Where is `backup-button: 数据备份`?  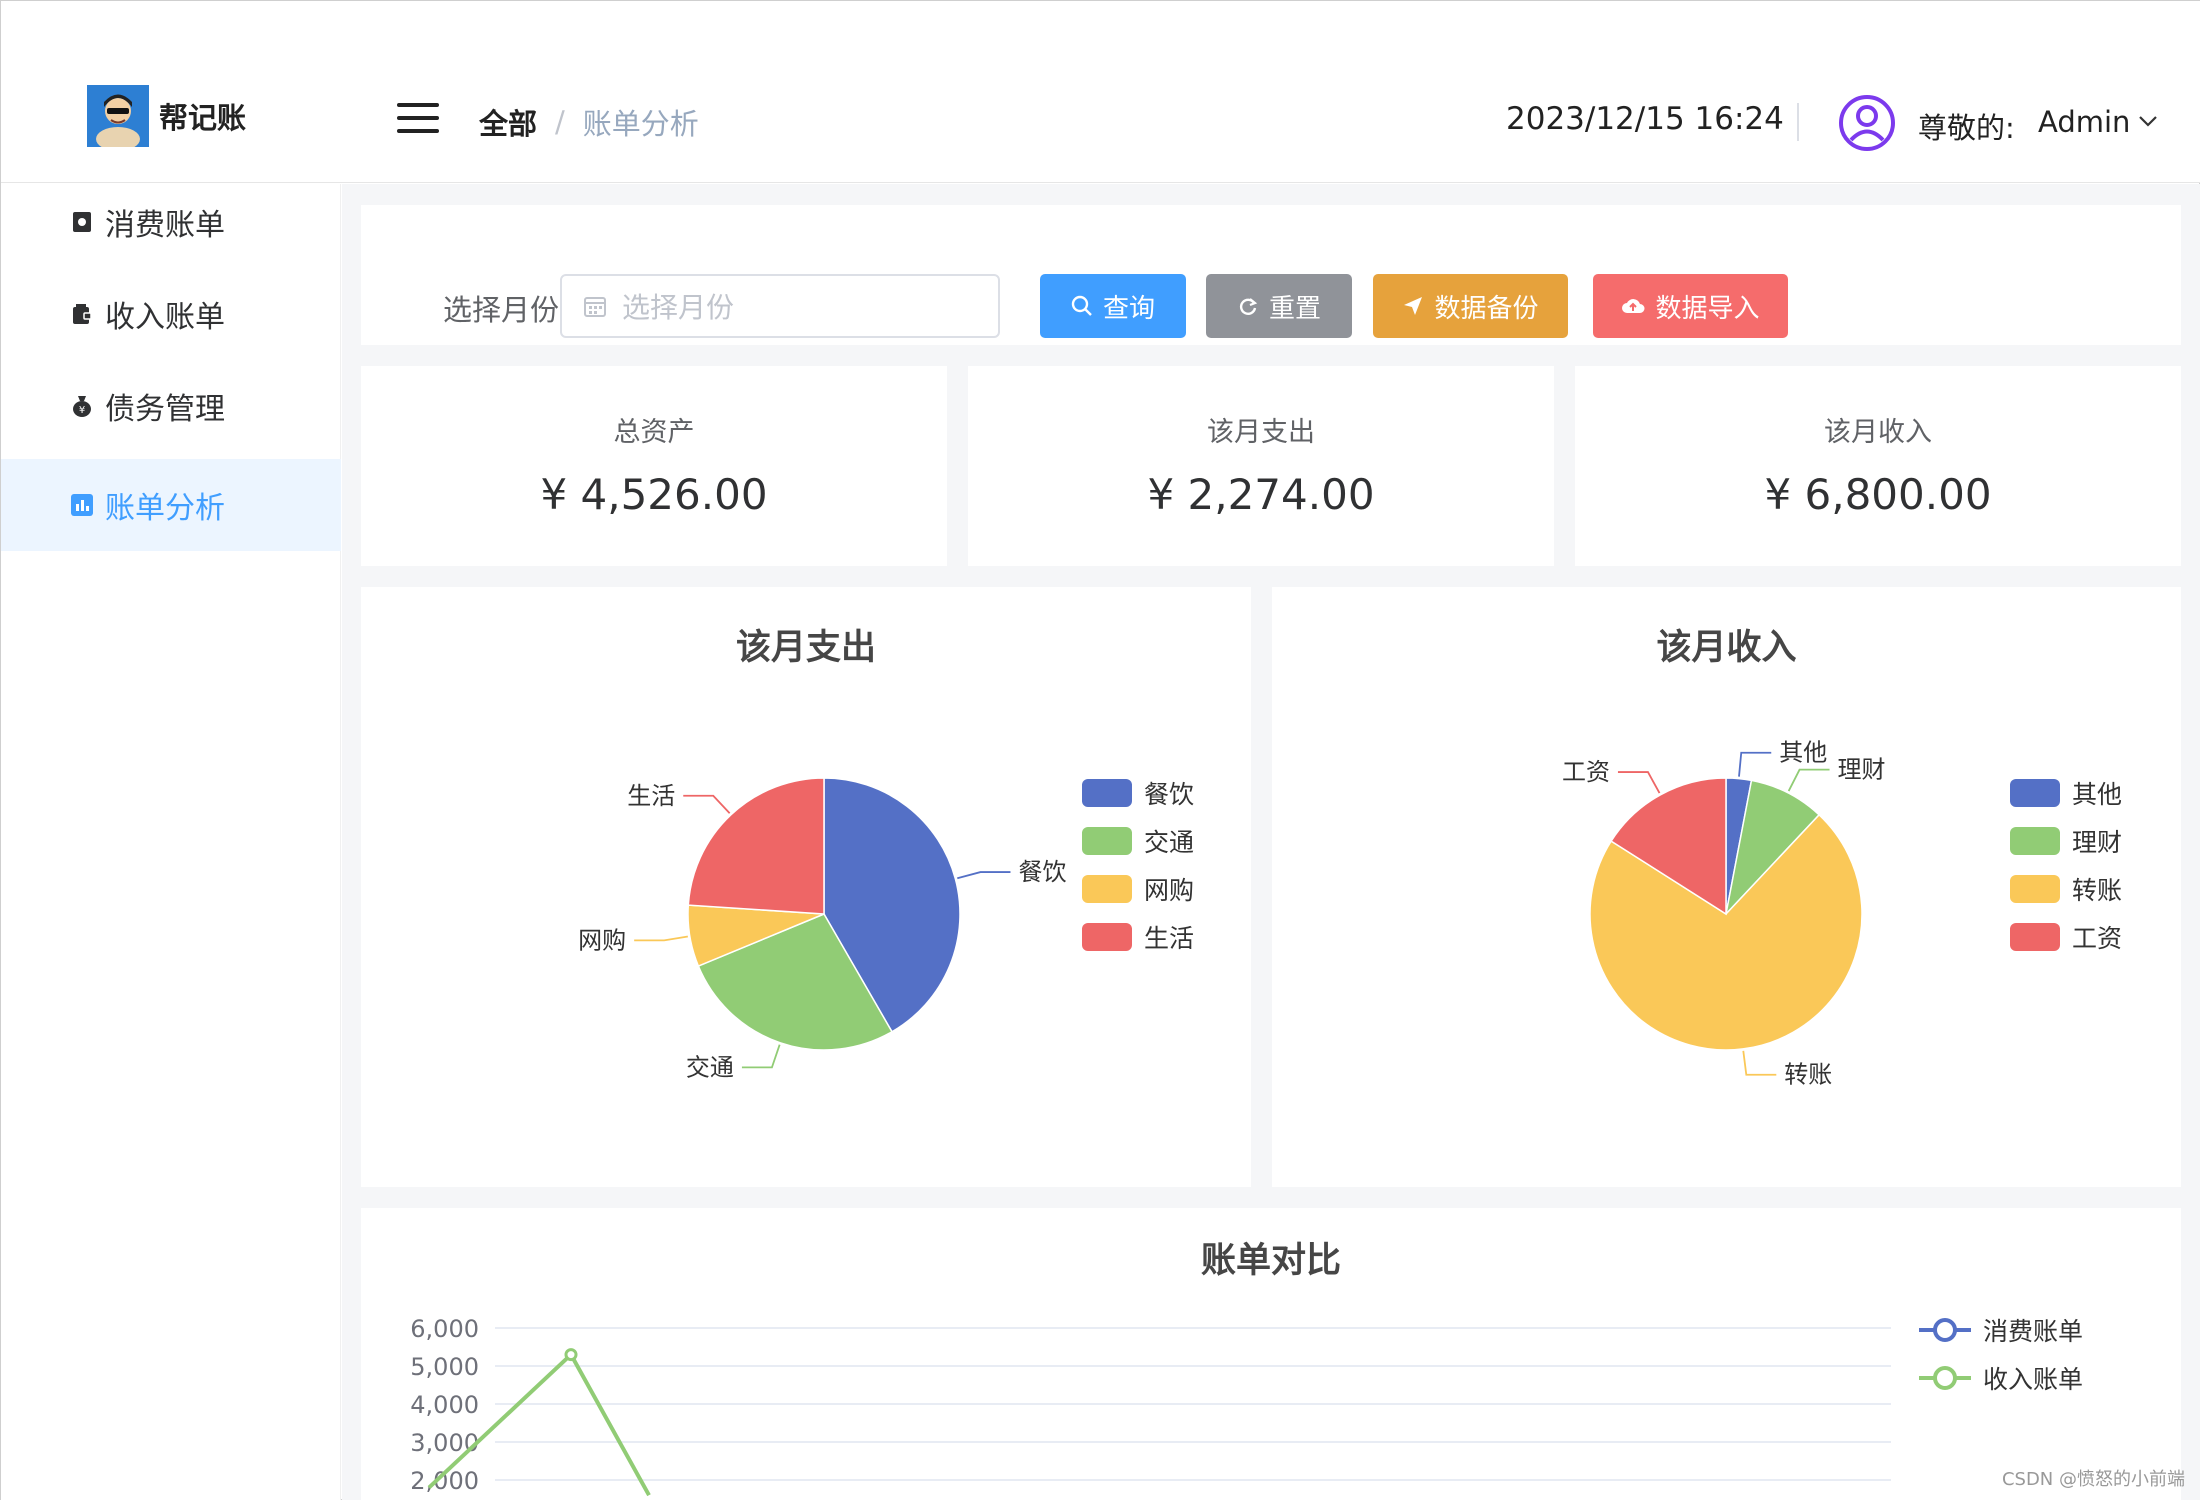
backup-button: 数据备份 is located at coordinates (1470, 306).